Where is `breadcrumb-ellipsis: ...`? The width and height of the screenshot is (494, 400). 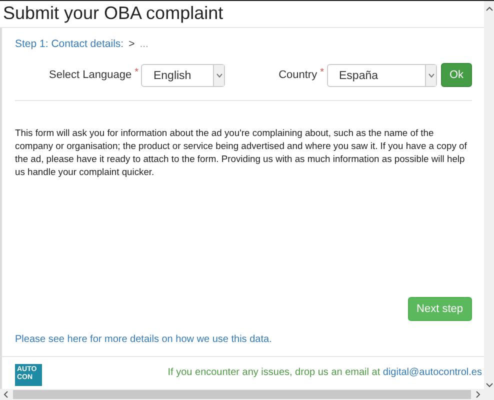
breadcrumb-ellipsis: ... is located at coordinates (144, 44).